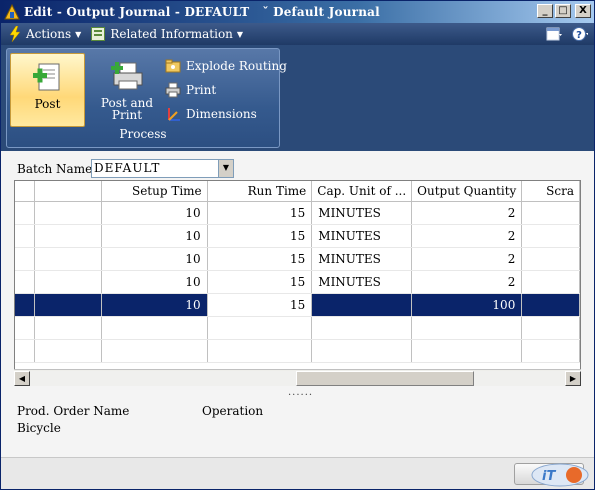 The image size is (595, 490). I want to click on prod-order-name-label: Prod. Order Name, so click(73, 411).